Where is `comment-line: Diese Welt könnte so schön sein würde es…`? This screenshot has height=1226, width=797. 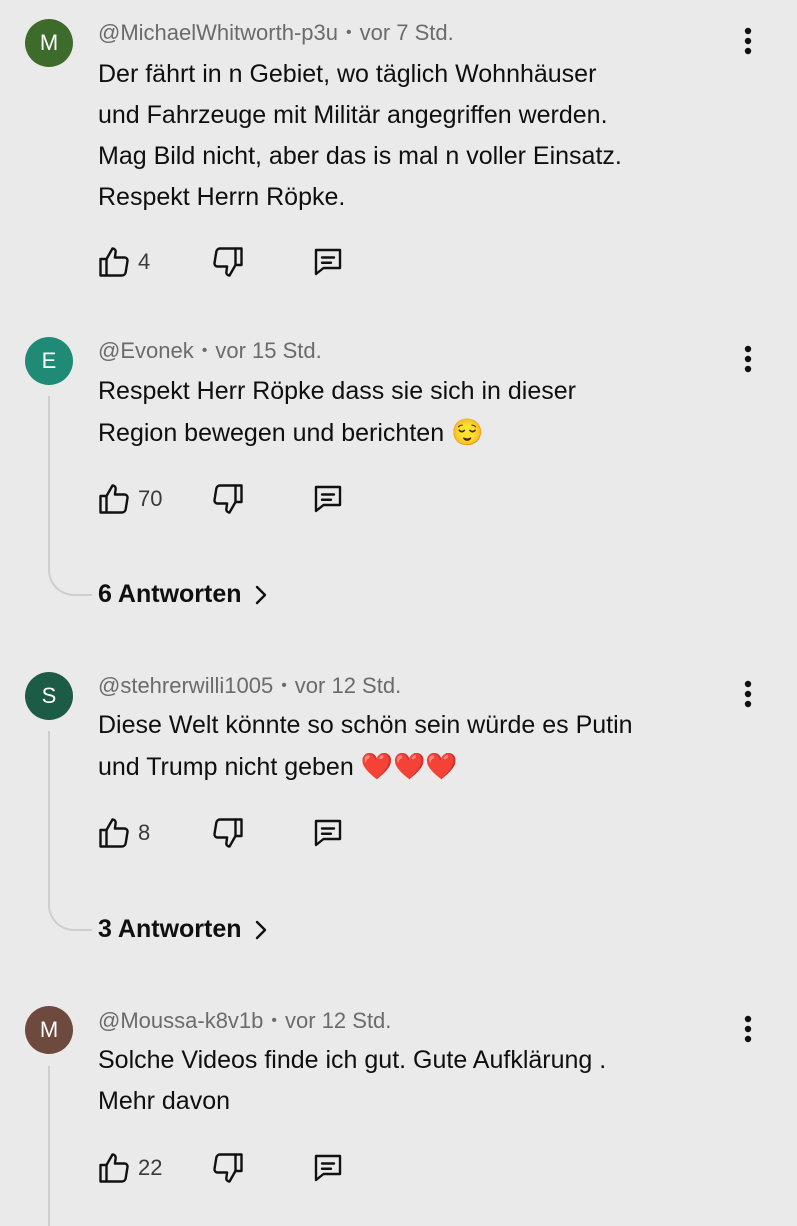 comment-line: Diese Welt könnte so schön sein würde es… is located at coordinates (365, 725).